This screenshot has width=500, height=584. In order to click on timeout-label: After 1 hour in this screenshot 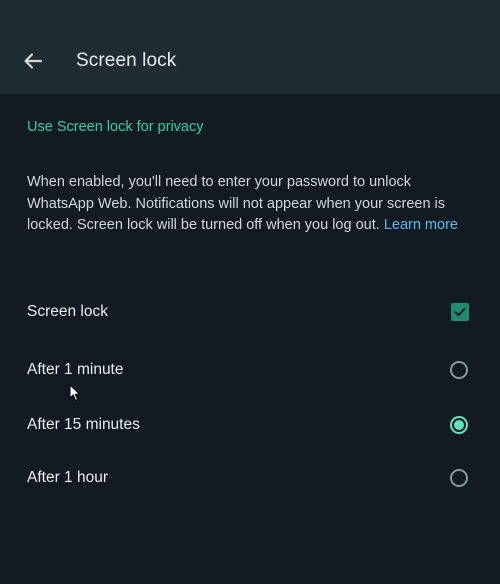, I will do `click(67, 477)`.